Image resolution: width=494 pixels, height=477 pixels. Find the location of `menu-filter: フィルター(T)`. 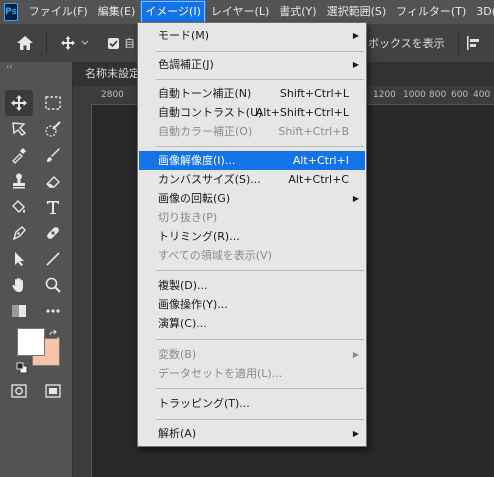

menu-filter: フィルター(T) is located at coordinates (431, 12).